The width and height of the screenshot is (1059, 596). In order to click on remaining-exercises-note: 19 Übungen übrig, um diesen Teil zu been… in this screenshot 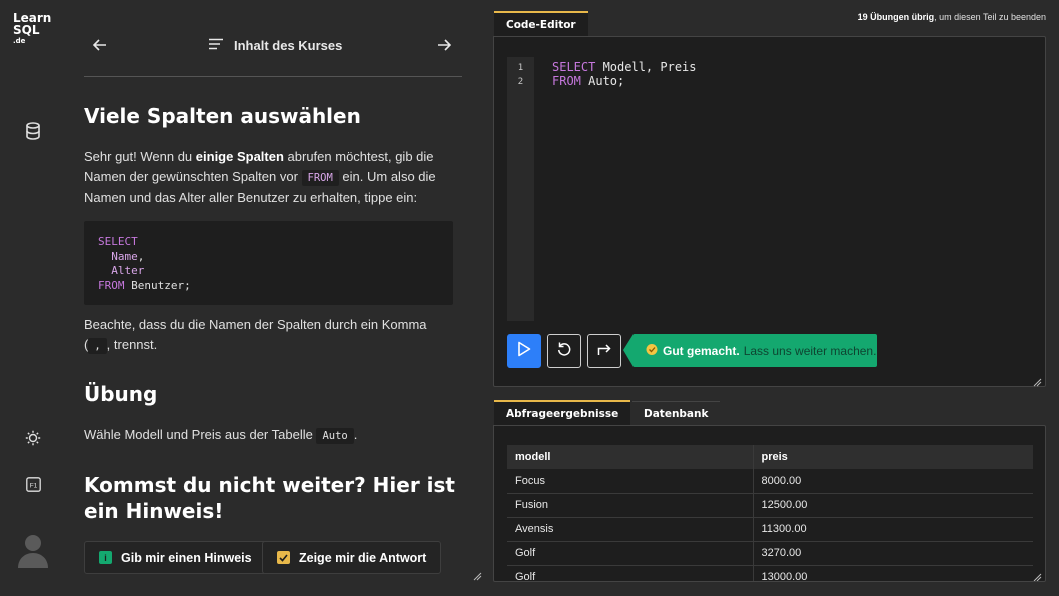, I will do `click(952, 17)`.